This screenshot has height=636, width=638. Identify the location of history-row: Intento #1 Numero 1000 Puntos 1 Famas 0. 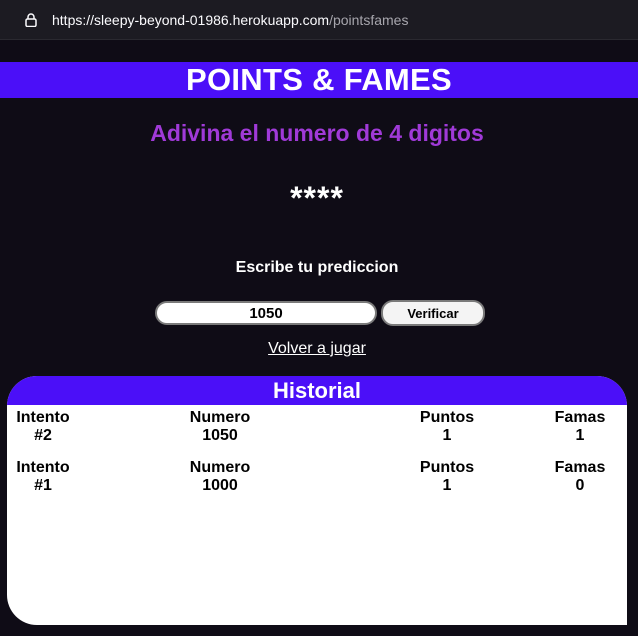
(317, 477).